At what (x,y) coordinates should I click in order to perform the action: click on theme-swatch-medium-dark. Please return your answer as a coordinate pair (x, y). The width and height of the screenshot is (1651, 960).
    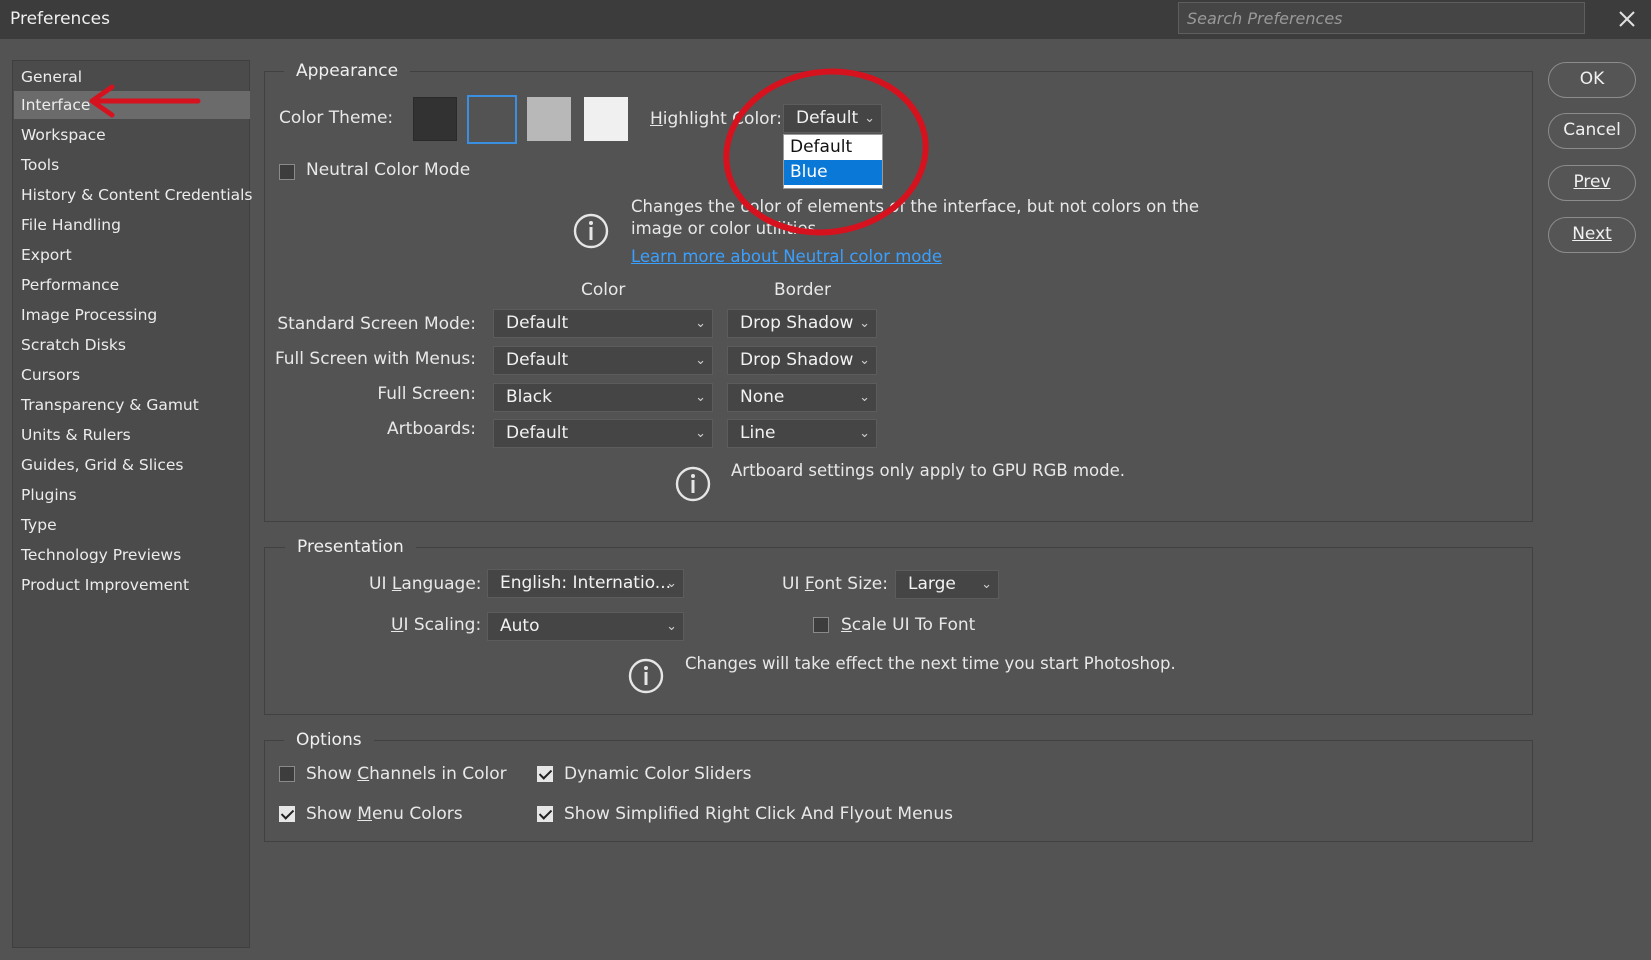
    Looking at the image, I should click on (492, 119).